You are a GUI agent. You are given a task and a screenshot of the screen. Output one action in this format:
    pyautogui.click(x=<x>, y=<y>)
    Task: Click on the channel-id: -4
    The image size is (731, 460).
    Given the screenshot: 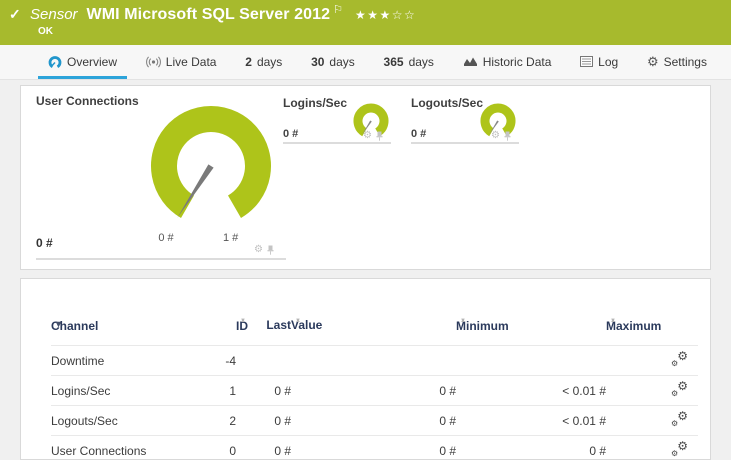 What is the action you would take?
    pyautogui.click(x=230, y=360)
    